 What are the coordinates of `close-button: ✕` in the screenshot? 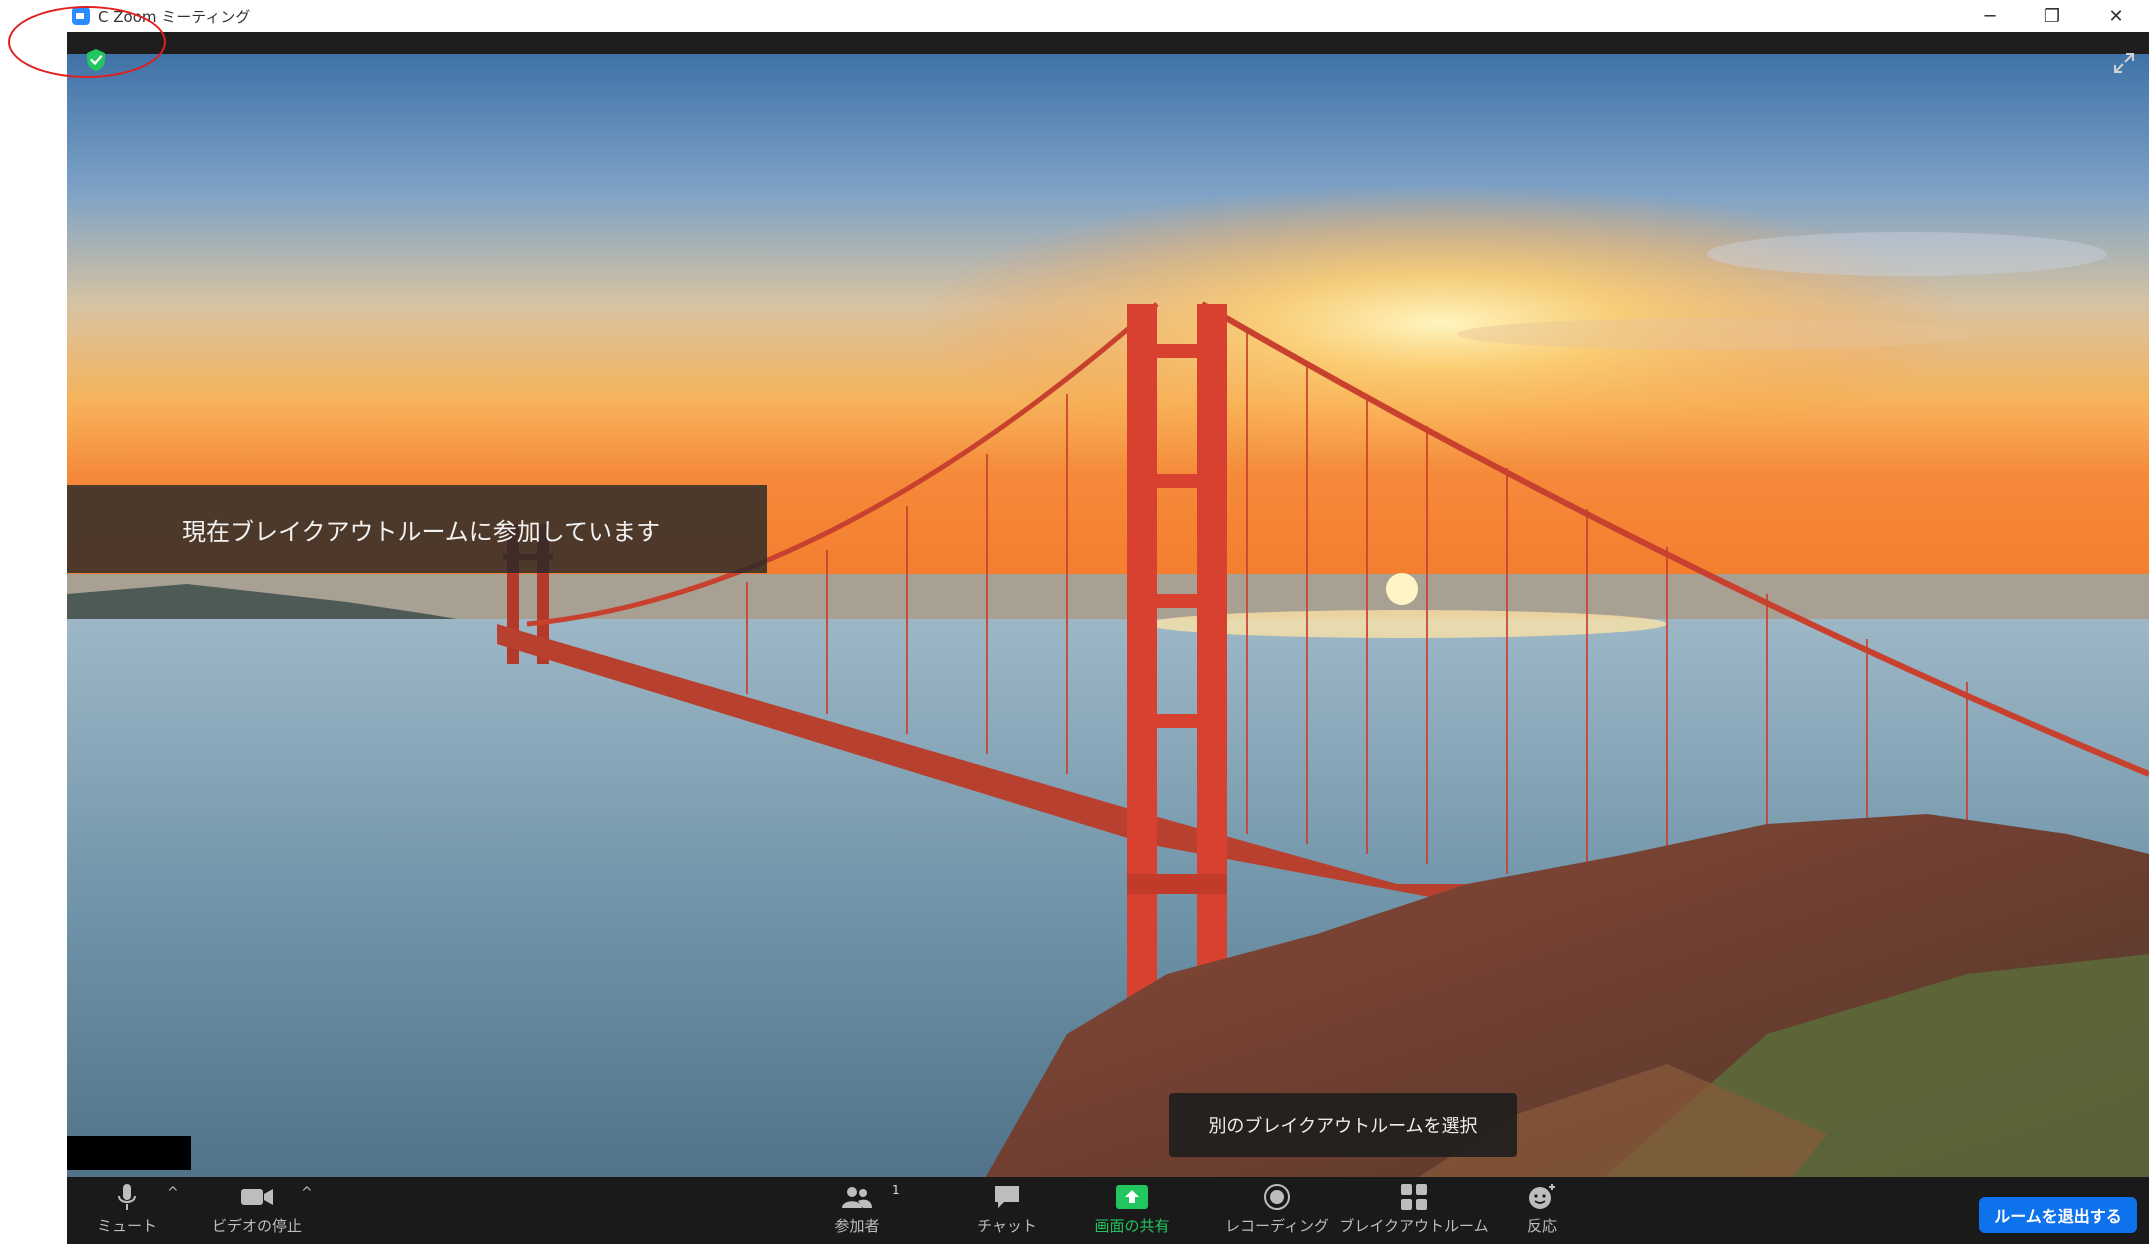 It's located at (2116, 16).